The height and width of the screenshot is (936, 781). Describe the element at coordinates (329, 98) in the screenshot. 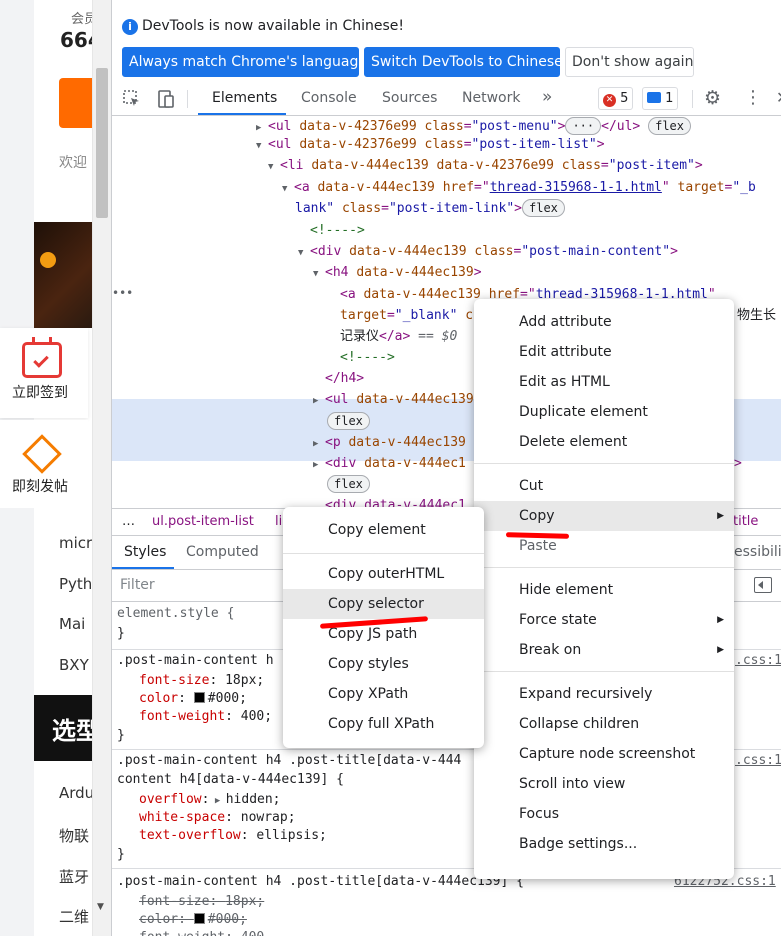

I see `tab-console: Console` at that location.